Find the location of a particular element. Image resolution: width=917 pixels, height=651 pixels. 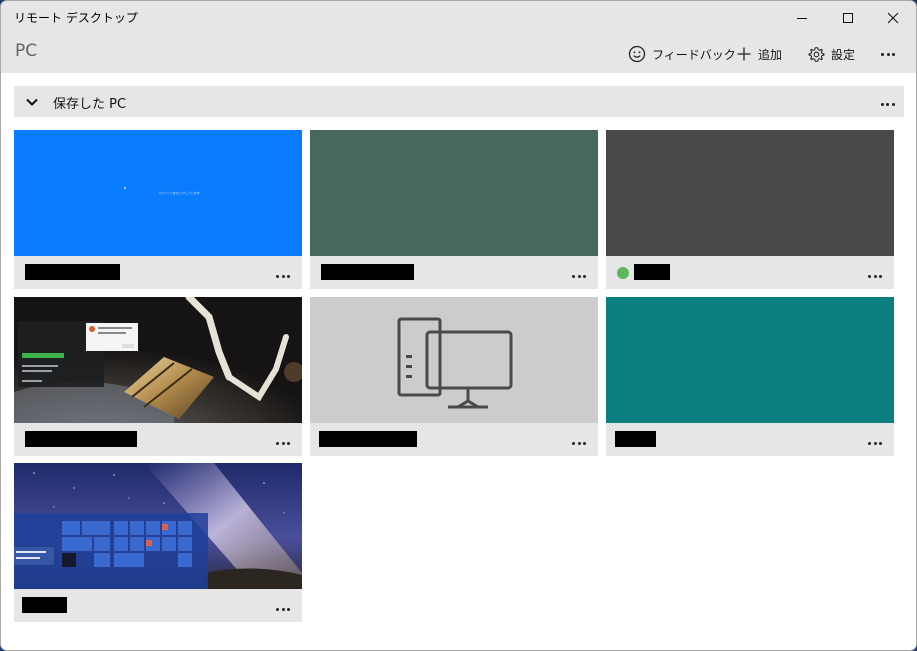

feedback-button: フィードバック is located at coordinates (682, 54).